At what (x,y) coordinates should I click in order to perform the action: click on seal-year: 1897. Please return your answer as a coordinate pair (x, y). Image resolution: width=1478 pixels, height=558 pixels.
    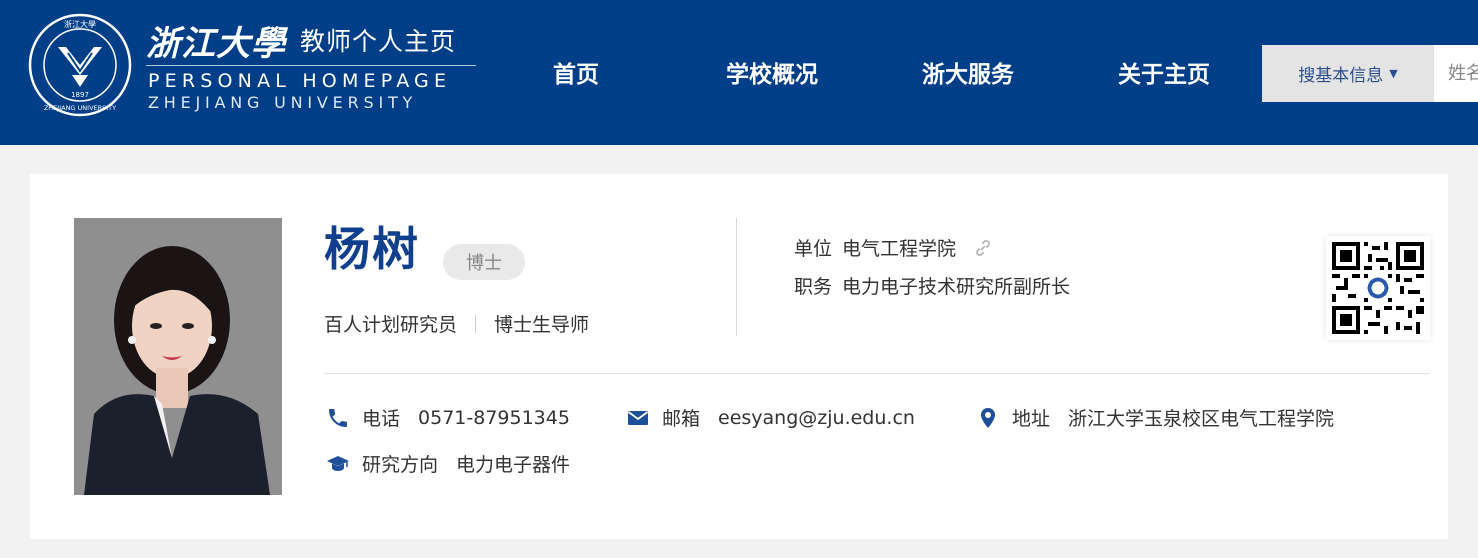
    Looking at the image, I should click on (80, 95).